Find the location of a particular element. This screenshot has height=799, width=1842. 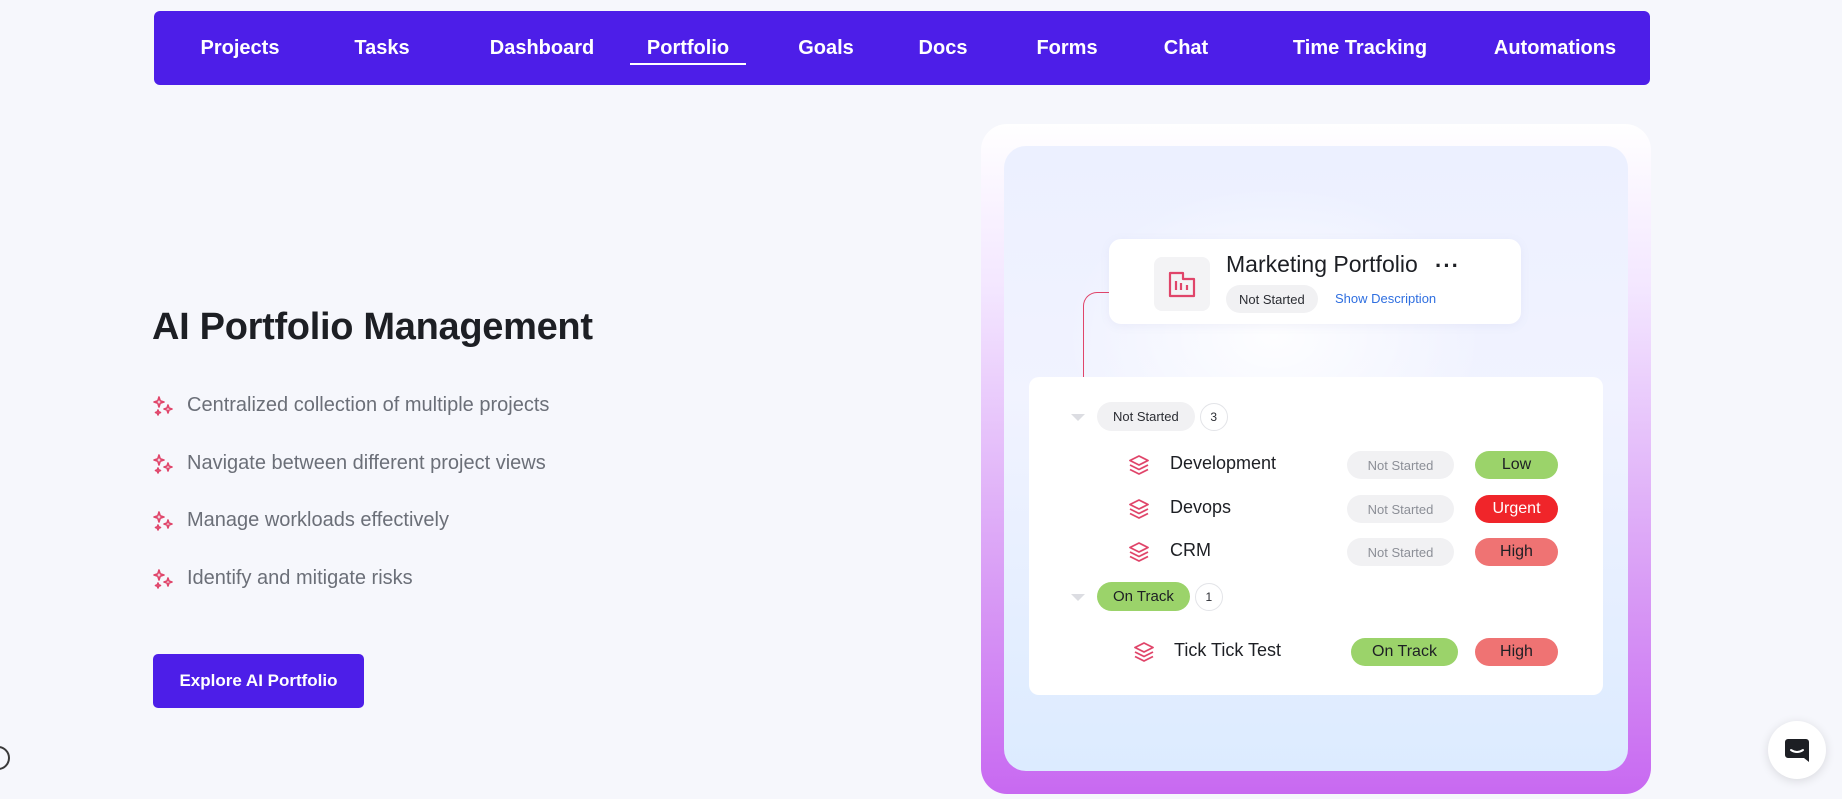

explore-ai-portfolio-button: Explore AI Portfolio is located at coordinates (258, 681).